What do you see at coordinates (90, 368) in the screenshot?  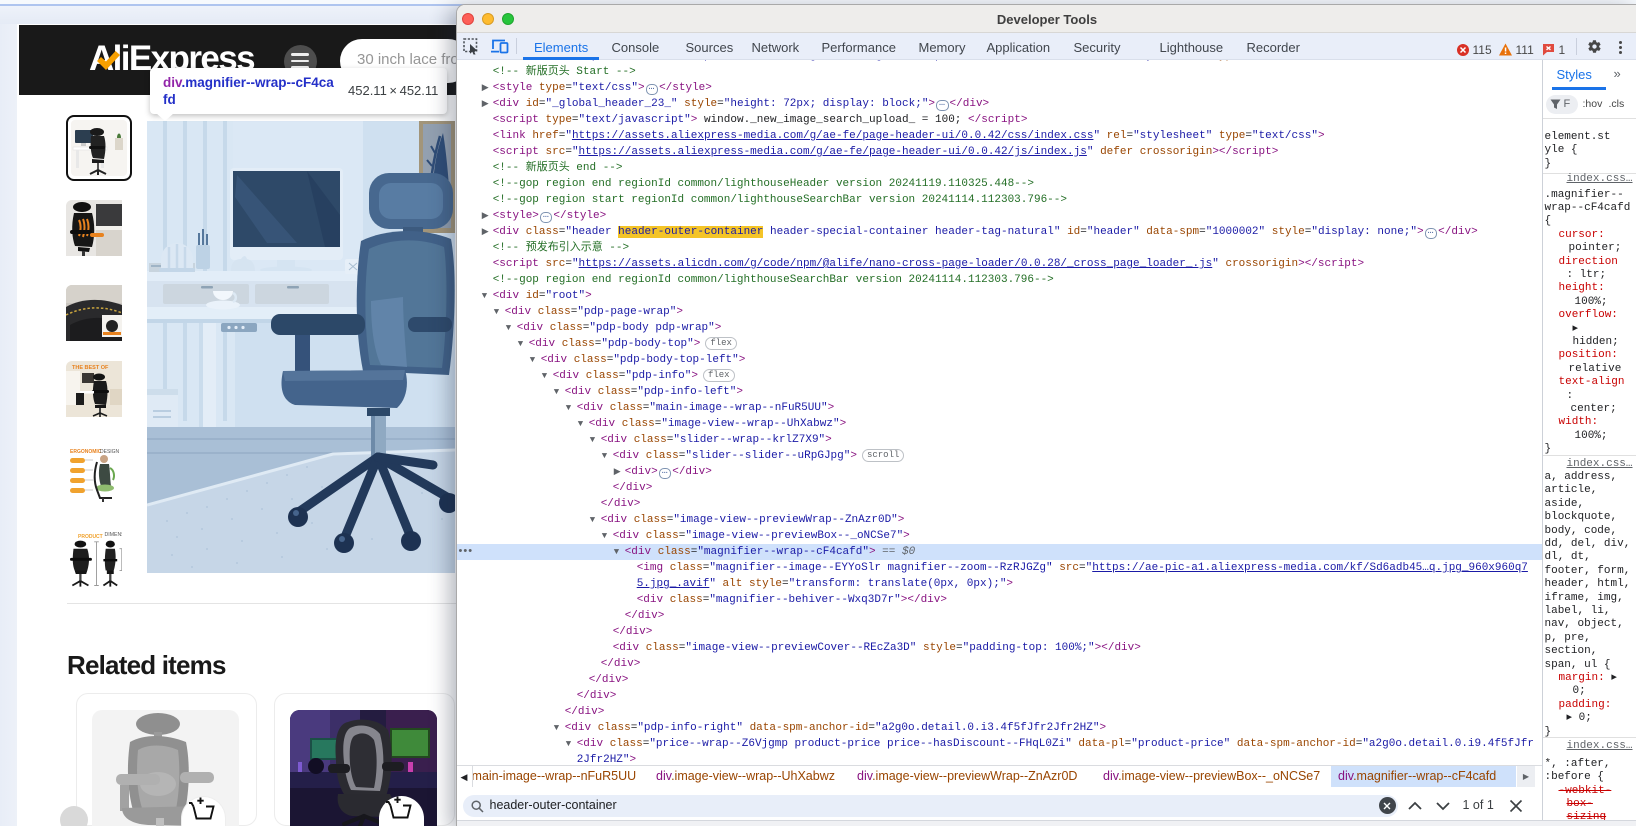 I see `svg-text: THE BEST OF` at bounding box center [90, 368].